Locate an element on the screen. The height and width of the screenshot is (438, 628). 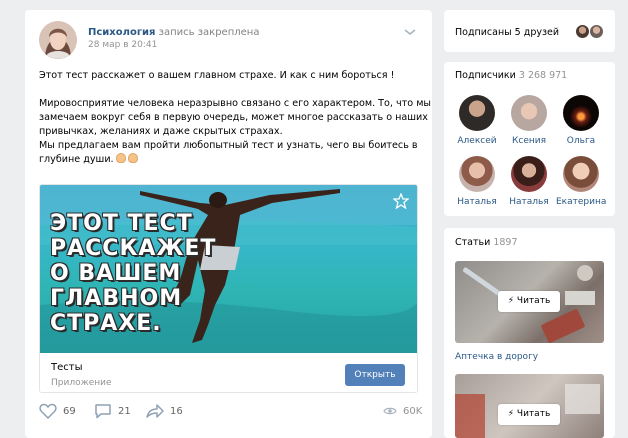
app-info-bar: Тесты Приложение Открыть is located at coordinates (228, 372).